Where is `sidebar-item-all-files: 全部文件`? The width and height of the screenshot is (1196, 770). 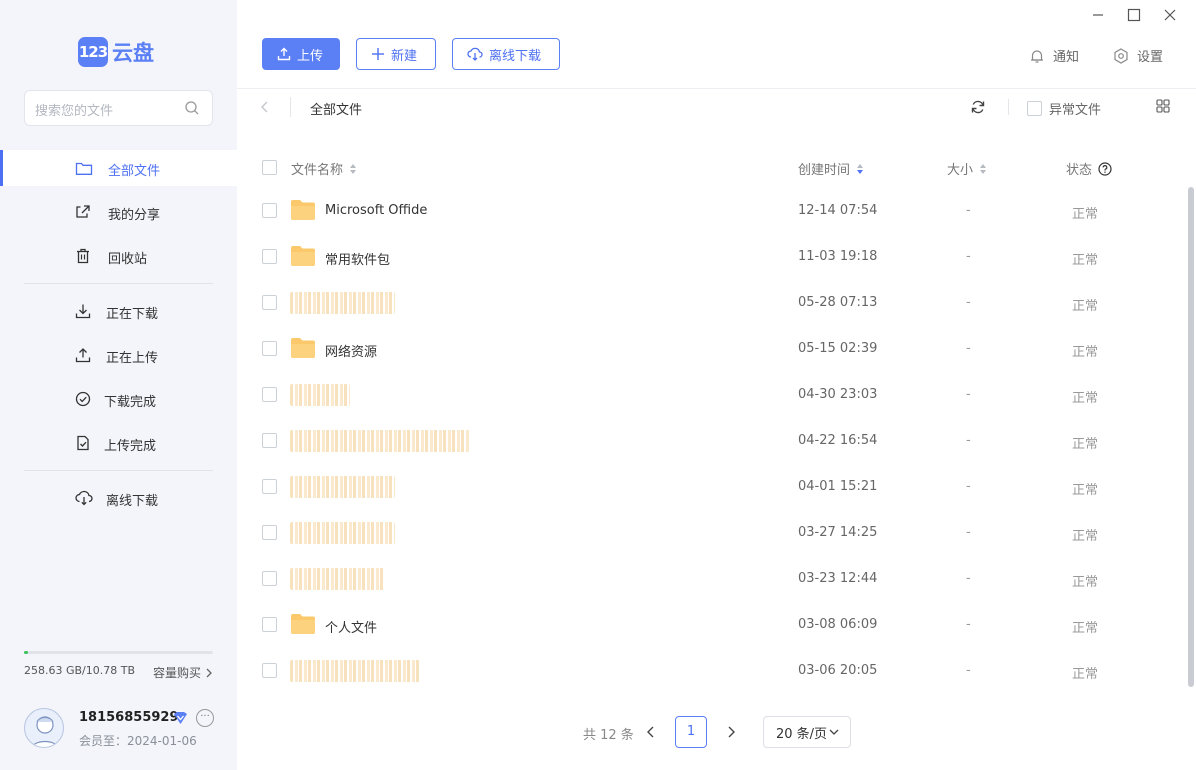
sidebar-item-all-files: 全部文件 is located at coordinates (118, 168).